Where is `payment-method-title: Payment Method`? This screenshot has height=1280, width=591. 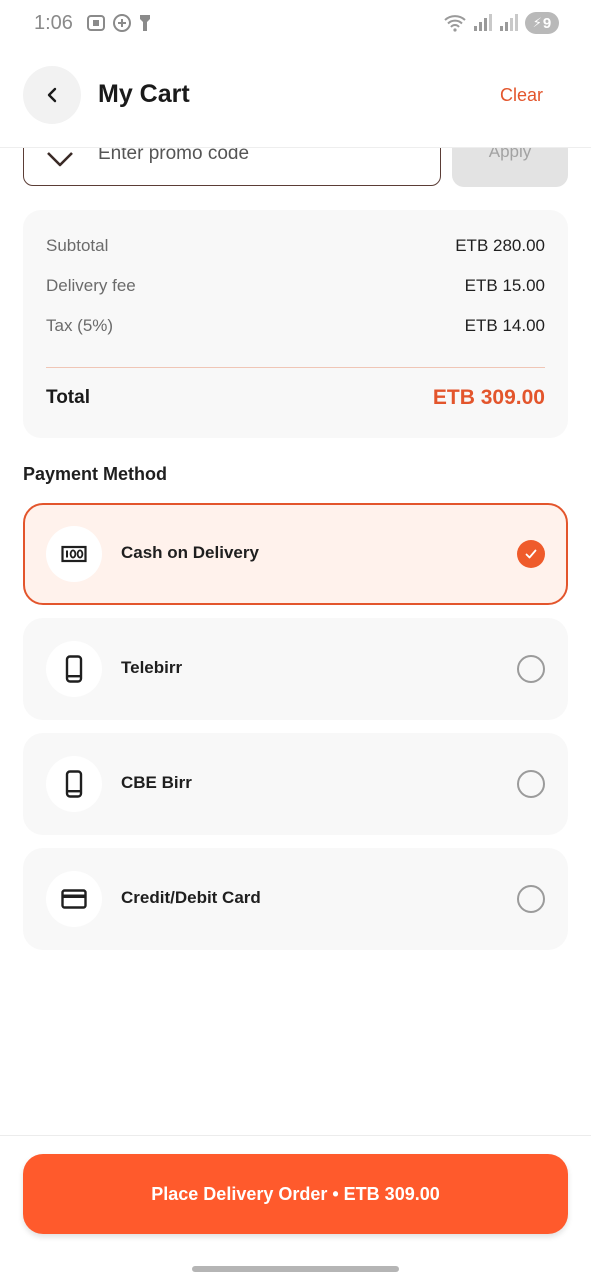 payment-method-title: Payment Method is located at coordinates (95, 474).